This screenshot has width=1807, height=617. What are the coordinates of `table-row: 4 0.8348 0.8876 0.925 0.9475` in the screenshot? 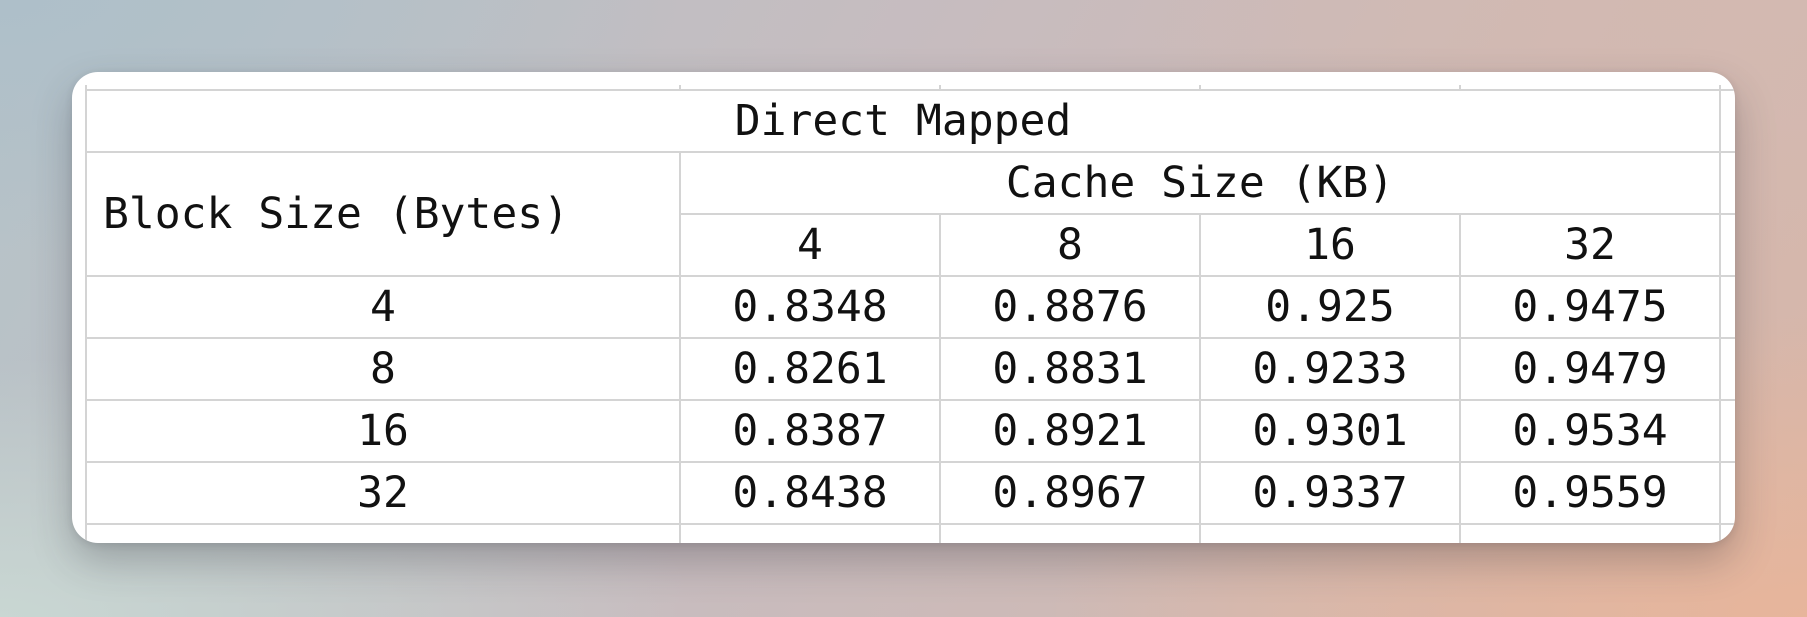 It's located at (910, 307).